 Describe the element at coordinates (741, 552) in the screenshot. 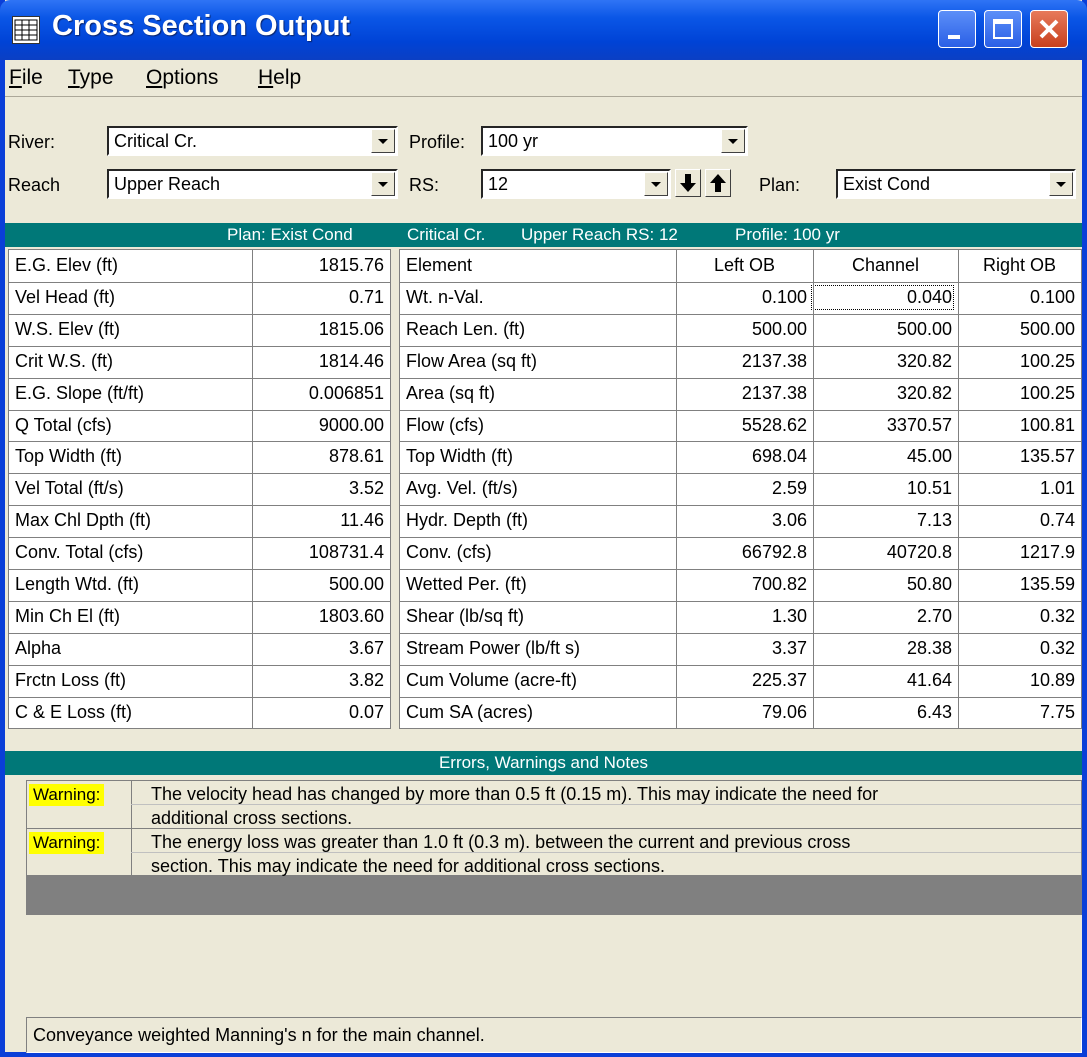

I see `element-value: 66792.8` at that location.